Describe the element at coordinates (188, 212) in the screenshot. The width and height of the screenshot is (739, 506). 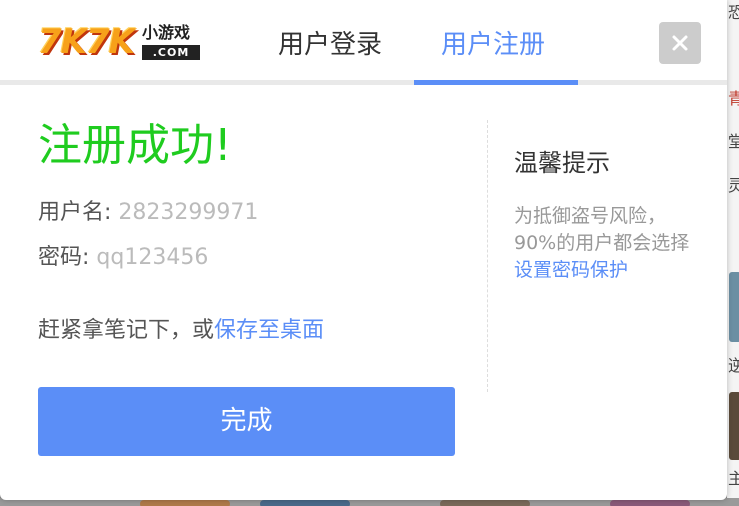
I see `username-value: 2823299971` at that location.